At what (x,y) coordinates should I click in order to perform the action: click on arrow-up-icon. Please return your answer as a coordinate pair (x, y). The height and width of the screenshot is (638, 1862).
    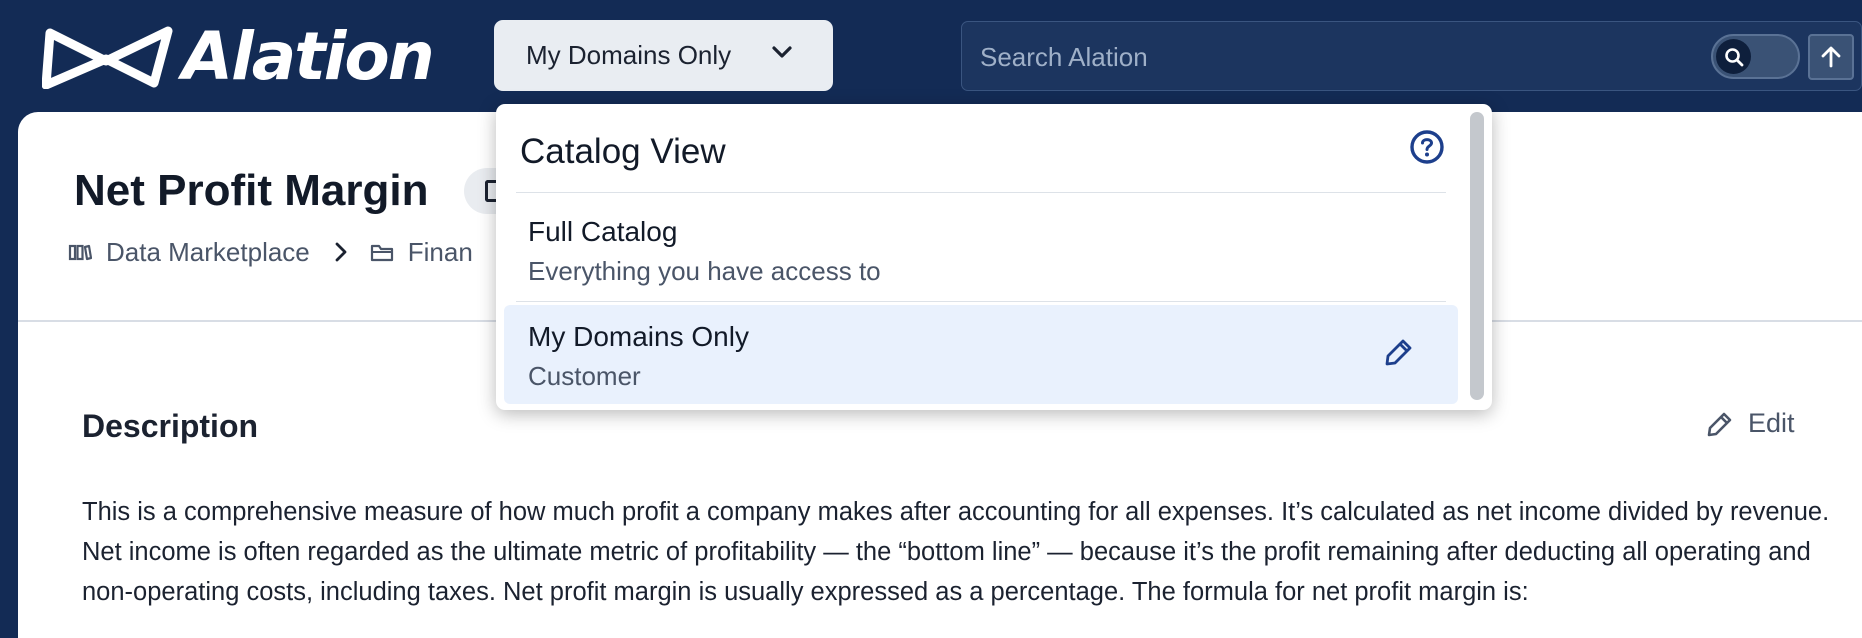
    Looking at the image, I should click on (1831, 57).